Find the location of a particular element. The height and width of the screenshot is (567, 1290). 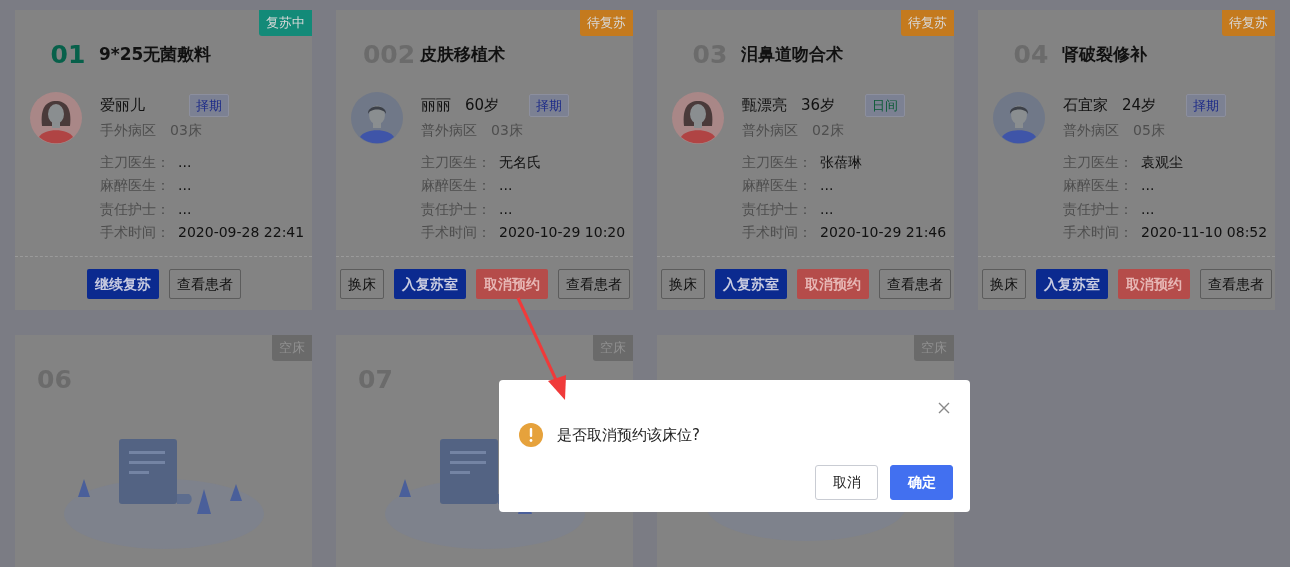

field-value: 2020-11-10 08:52 is located at coordinates (1204, 233).